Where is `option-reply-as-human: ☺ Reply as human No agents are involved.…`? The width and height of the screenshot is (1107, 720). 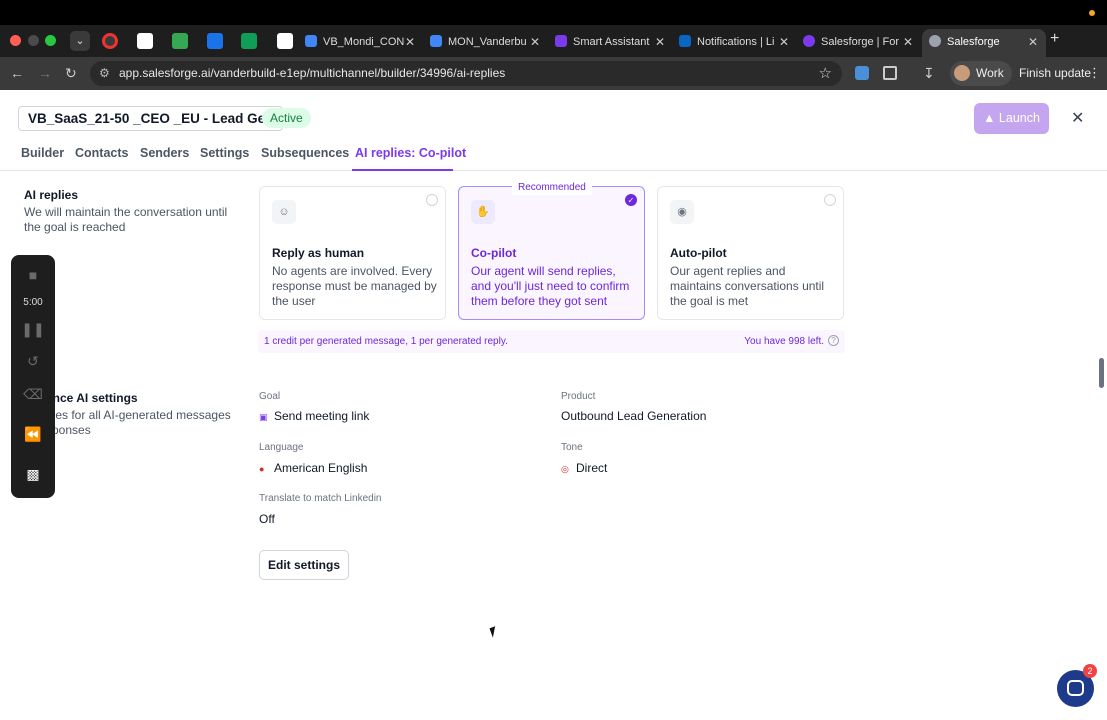 option-reply-as-human: ☺ Reply as human No agents are involved.… is located at coordinates (352, 253).